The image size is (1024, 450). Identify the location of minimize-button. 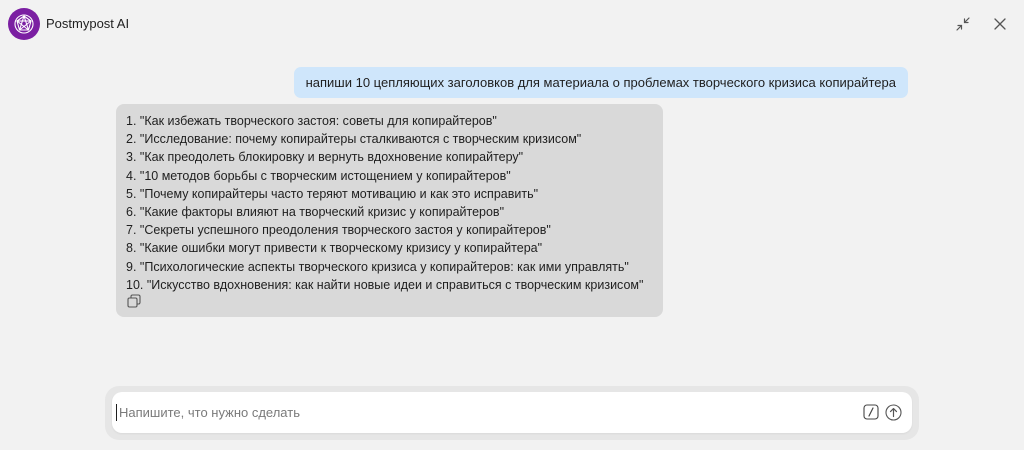
(963, 24).